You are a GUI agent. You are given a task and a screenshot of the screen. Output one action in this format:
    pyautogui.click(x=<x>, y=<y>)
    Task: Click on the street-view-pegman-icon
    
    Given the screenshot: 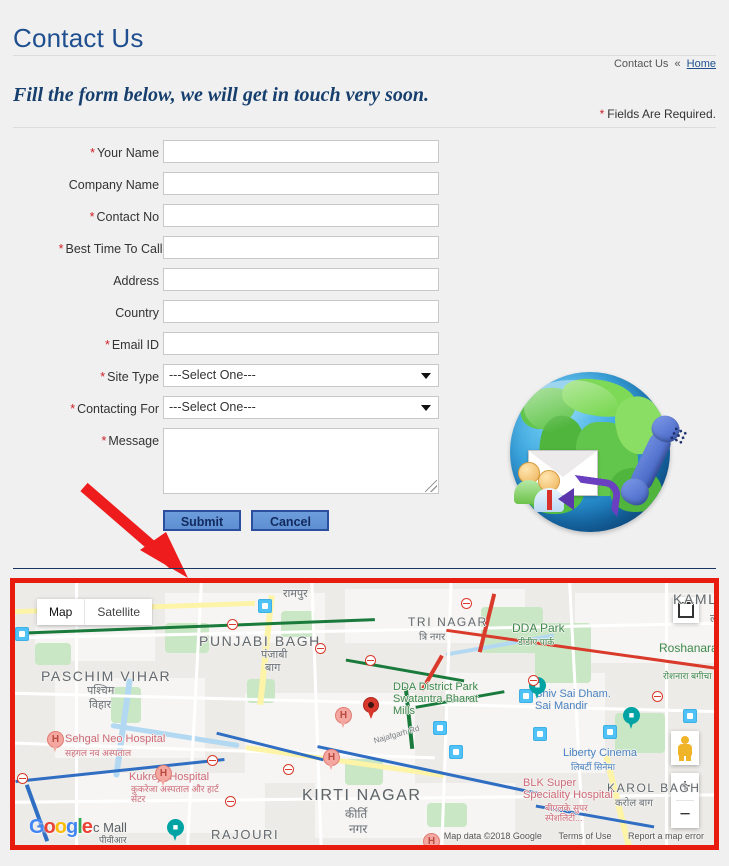 What is the action you would take?
    pyautogui.click(x=685, y=748)
    